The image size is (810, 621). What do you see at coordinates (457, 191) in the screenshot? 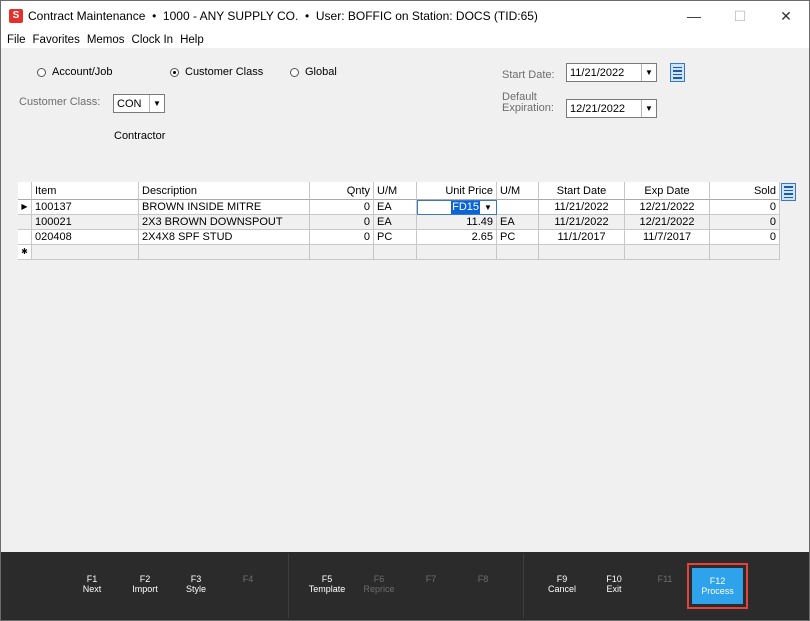
I see `col-header-unit-price: Unit Price` at bounding box center [457, 191].